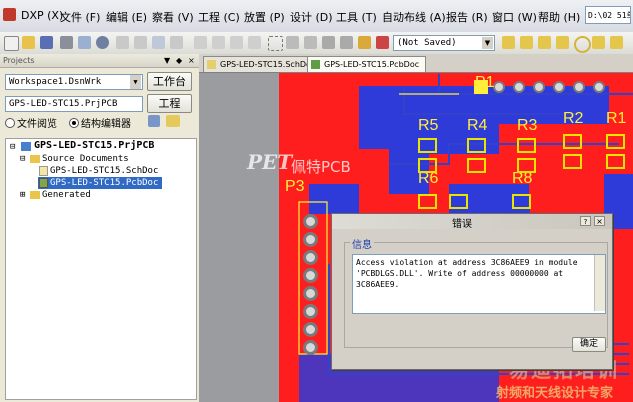 Image resolution: width=633 pixels, height=402 pixels. What do you see at coordinates (80, 17) in the screenshot?
I see `menu-file: 文件 (F)` at bounding box center [80, 17].